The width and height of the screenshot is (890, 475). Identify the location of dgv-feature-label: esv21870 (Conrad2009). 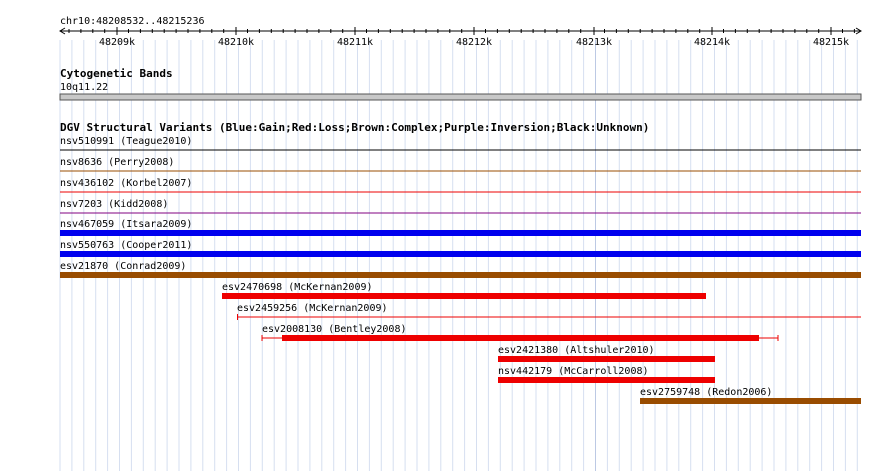
(123, 266).